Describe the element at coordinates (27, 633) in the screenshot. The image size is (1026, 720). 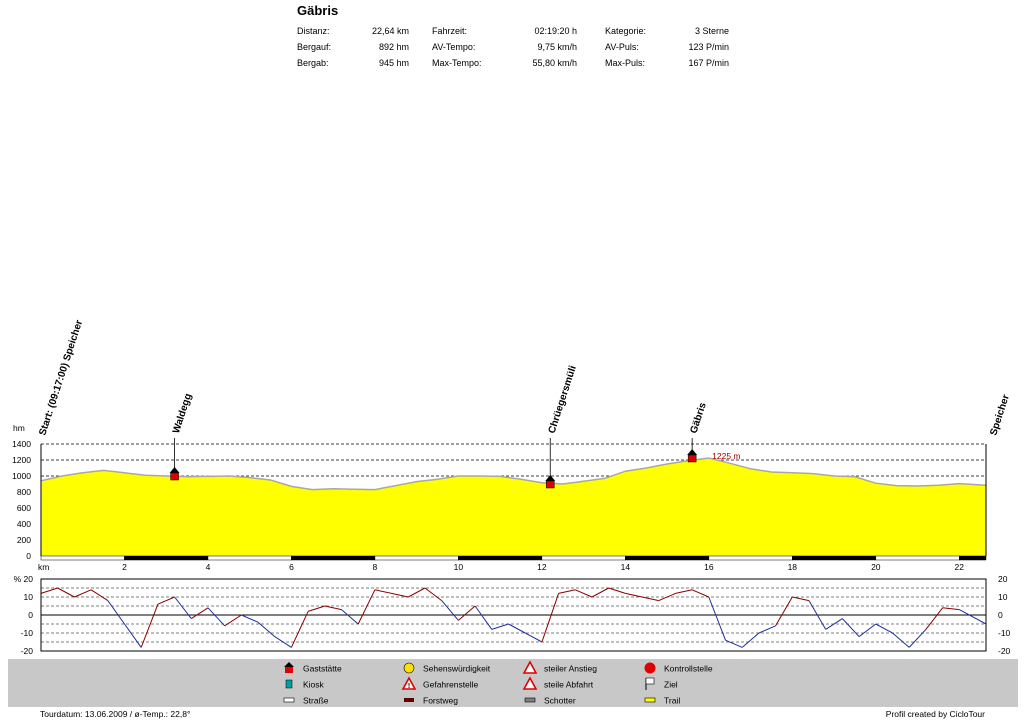
I see `y-tick-label: -10` at that location.